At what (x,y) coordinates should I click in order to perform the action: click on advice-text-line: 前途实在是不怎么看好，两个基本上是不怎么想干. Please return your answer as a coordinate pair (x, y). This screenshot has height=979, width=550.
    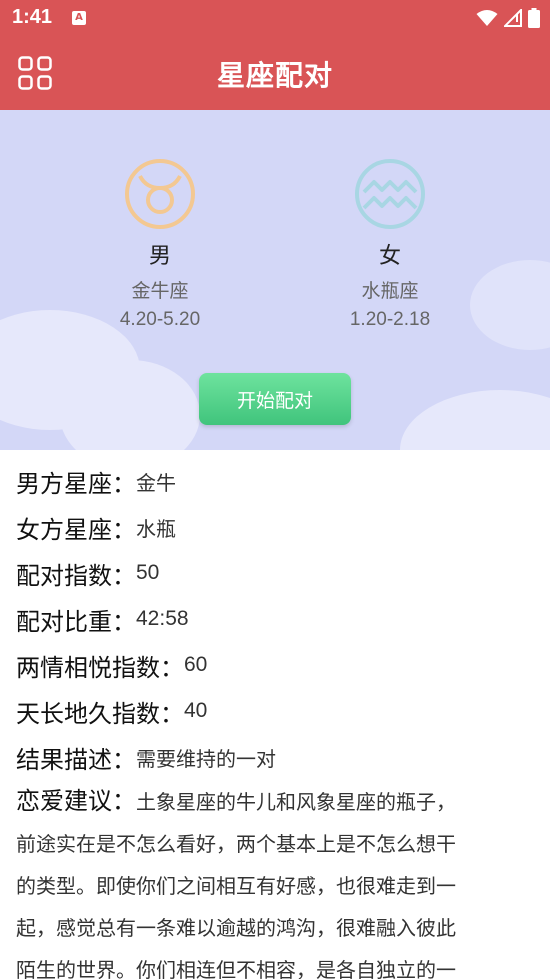
    Looking at the image, I should click on (236, 844).